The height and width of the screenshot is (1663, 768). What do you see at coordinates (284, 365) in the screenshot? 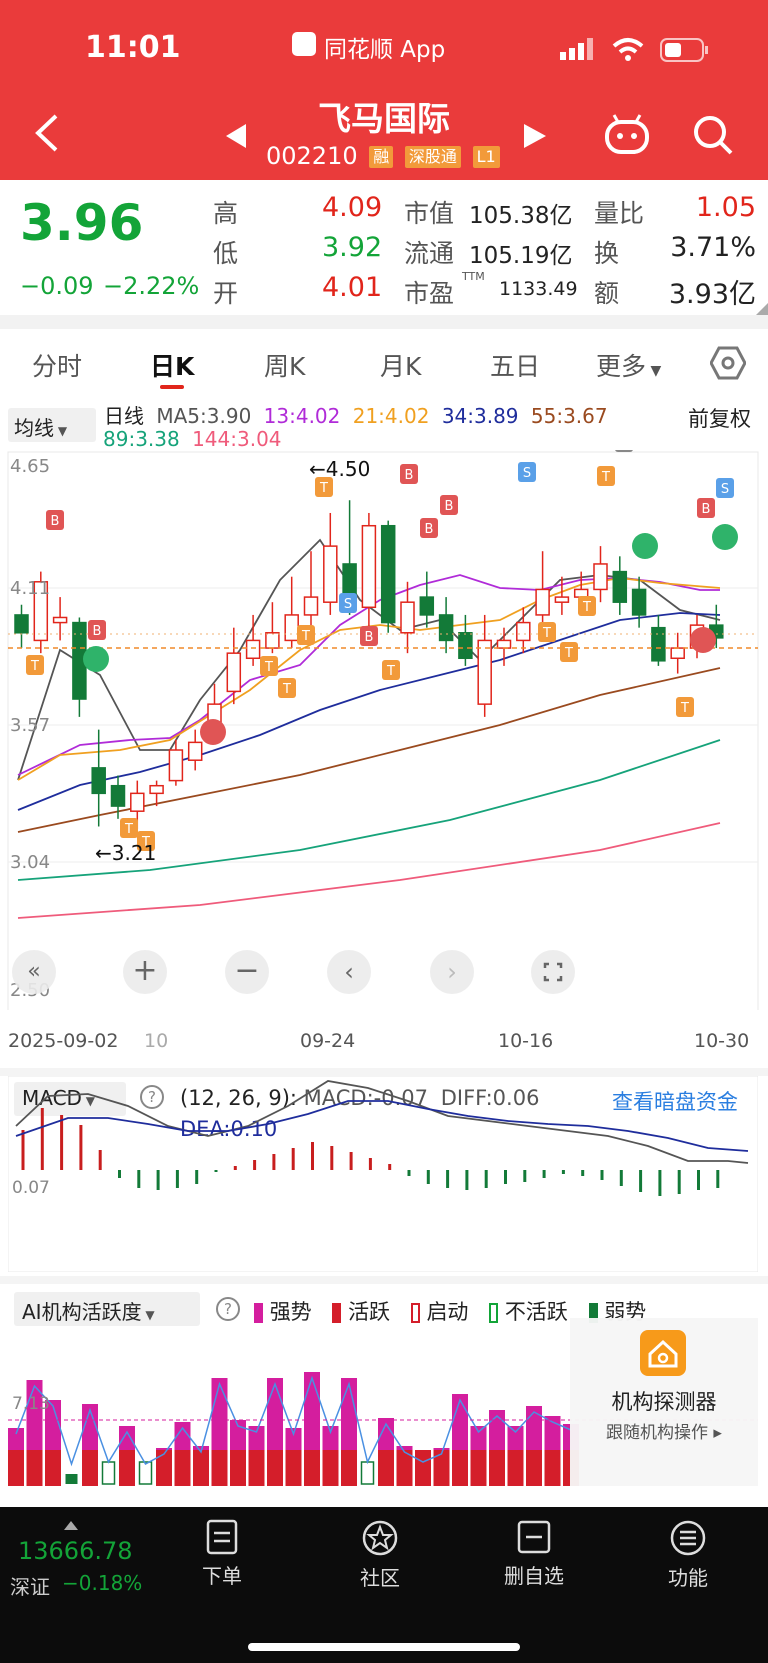
I see `tab-weekly-k: 周K` at bounding box center [284, 365].